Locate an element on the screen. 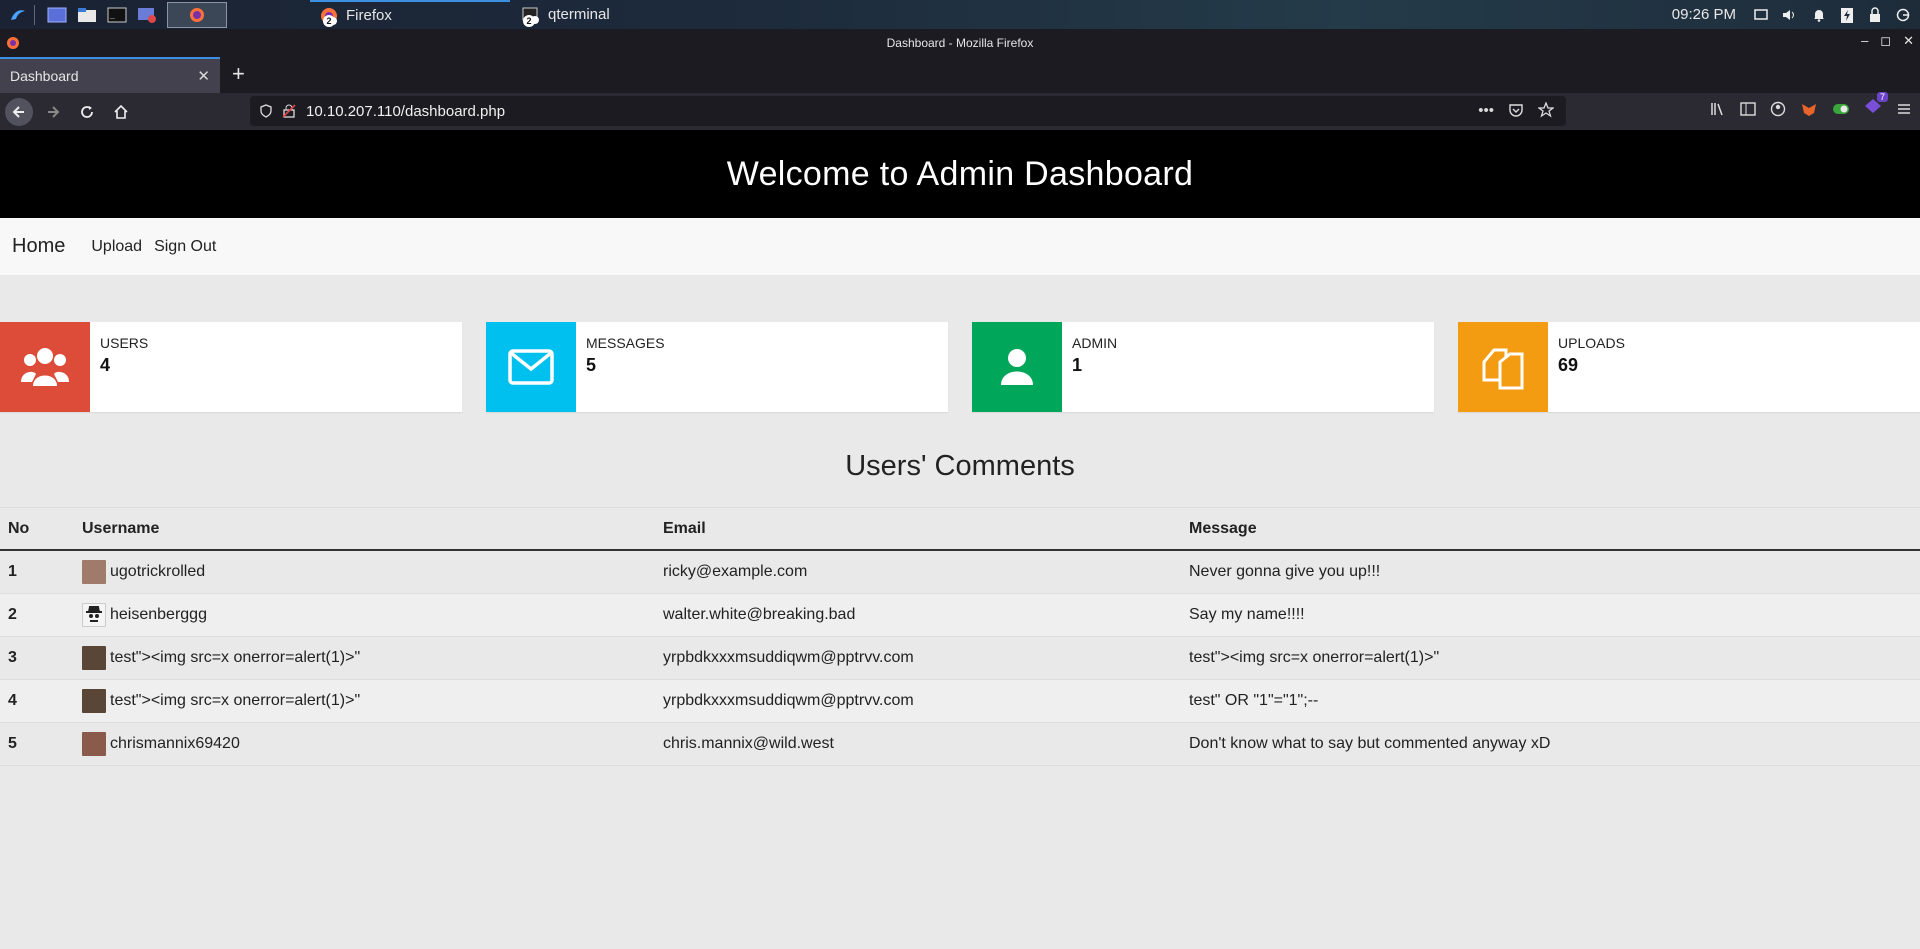  sidebar-icon is located at coordinates (1748, 109).